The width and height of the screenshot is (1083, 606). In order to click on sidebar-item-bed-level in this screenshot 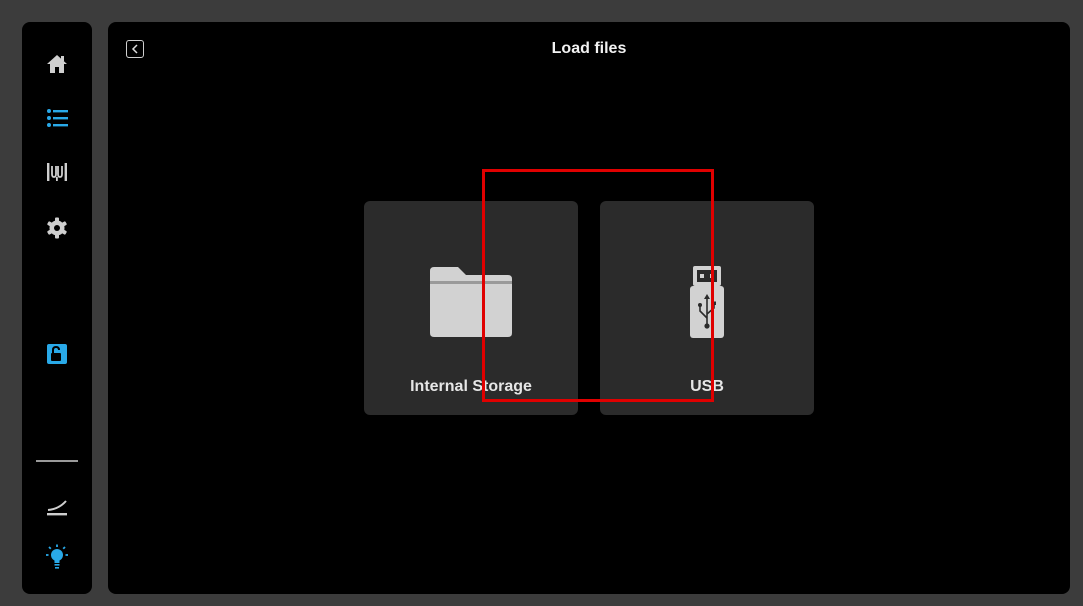, I will do `click(57, 507)`.